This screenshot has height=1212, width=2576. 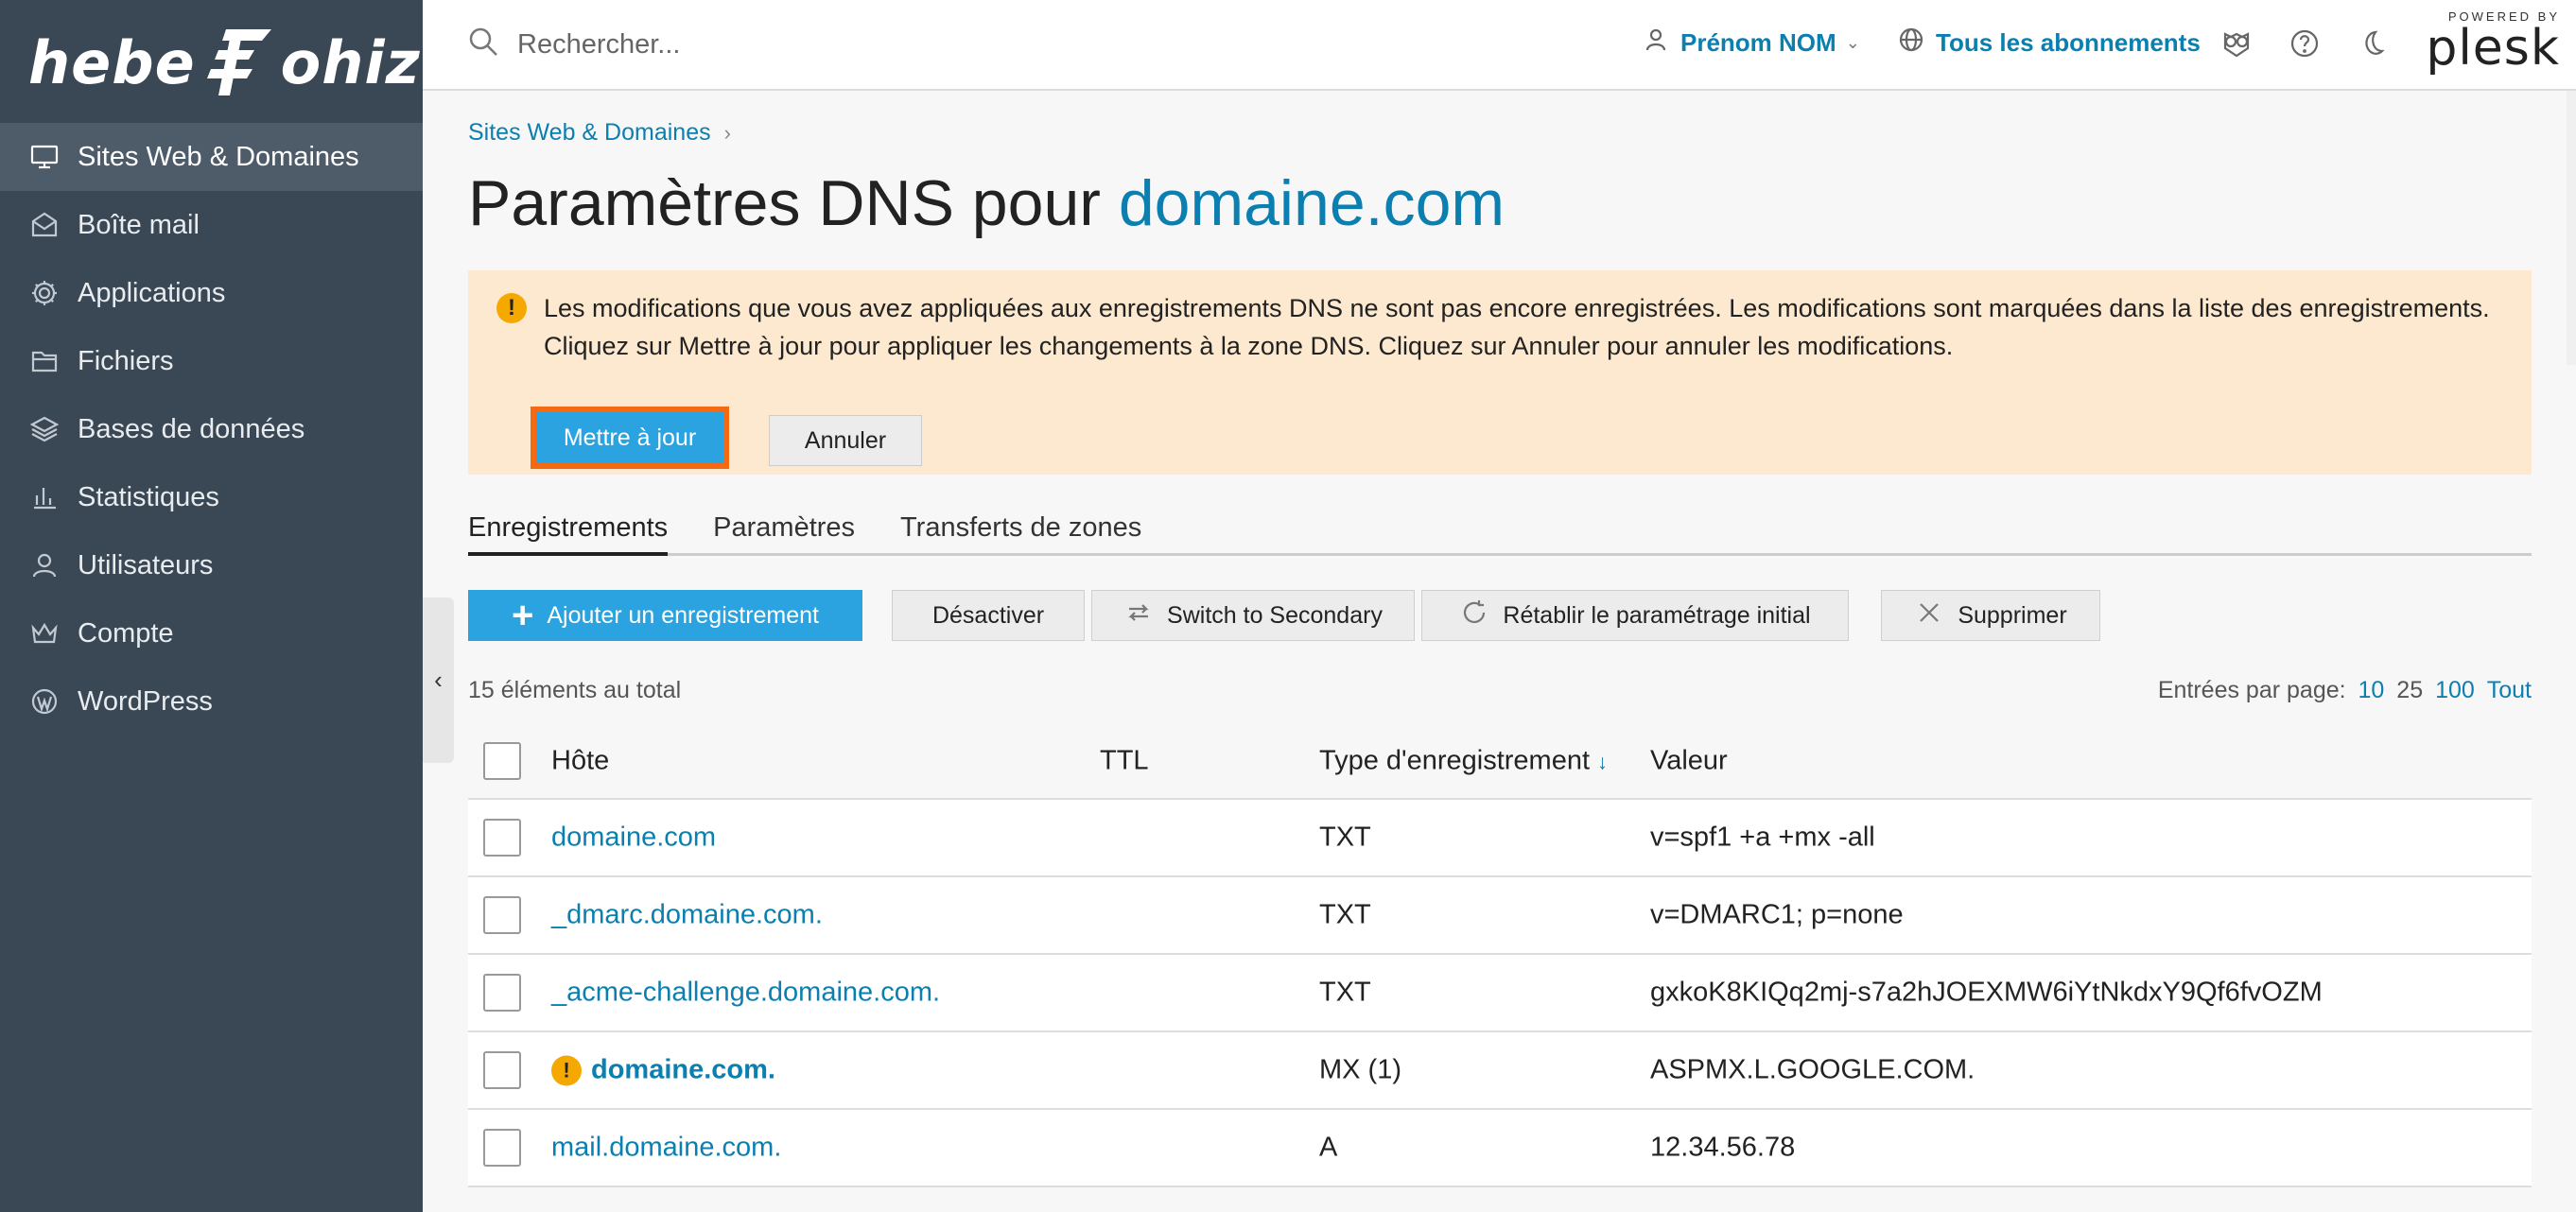 I want to click on header-type-label: Type d'enregistrement, so click(x=1455, y=760).